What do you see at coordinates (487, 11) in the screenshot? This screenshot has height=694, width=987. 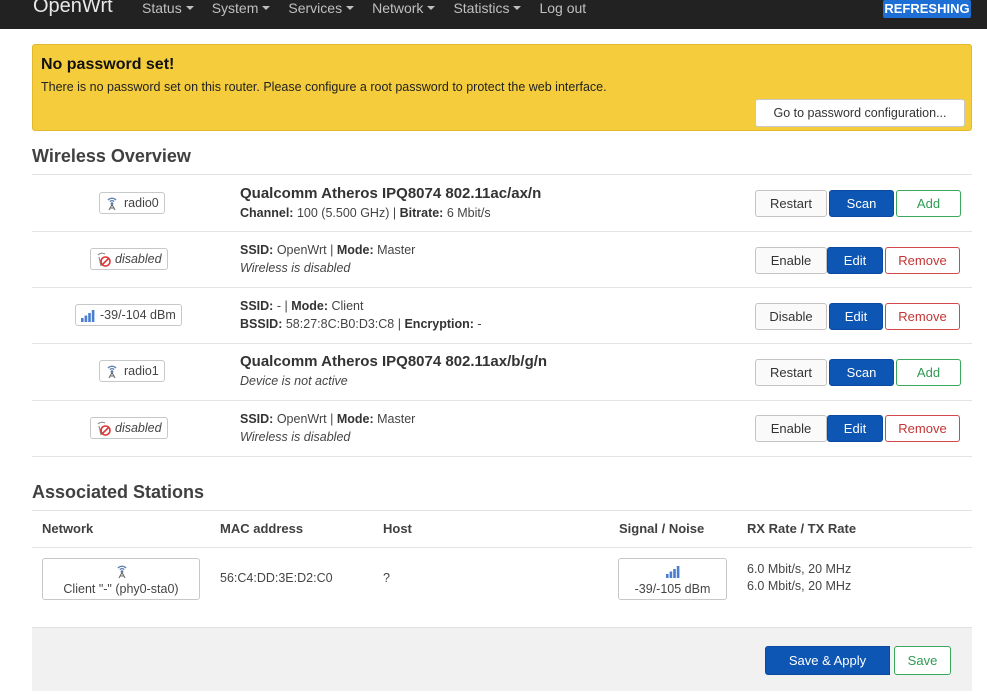 I see `menu-statistics: Statistics` at bounding box center [487, 11].